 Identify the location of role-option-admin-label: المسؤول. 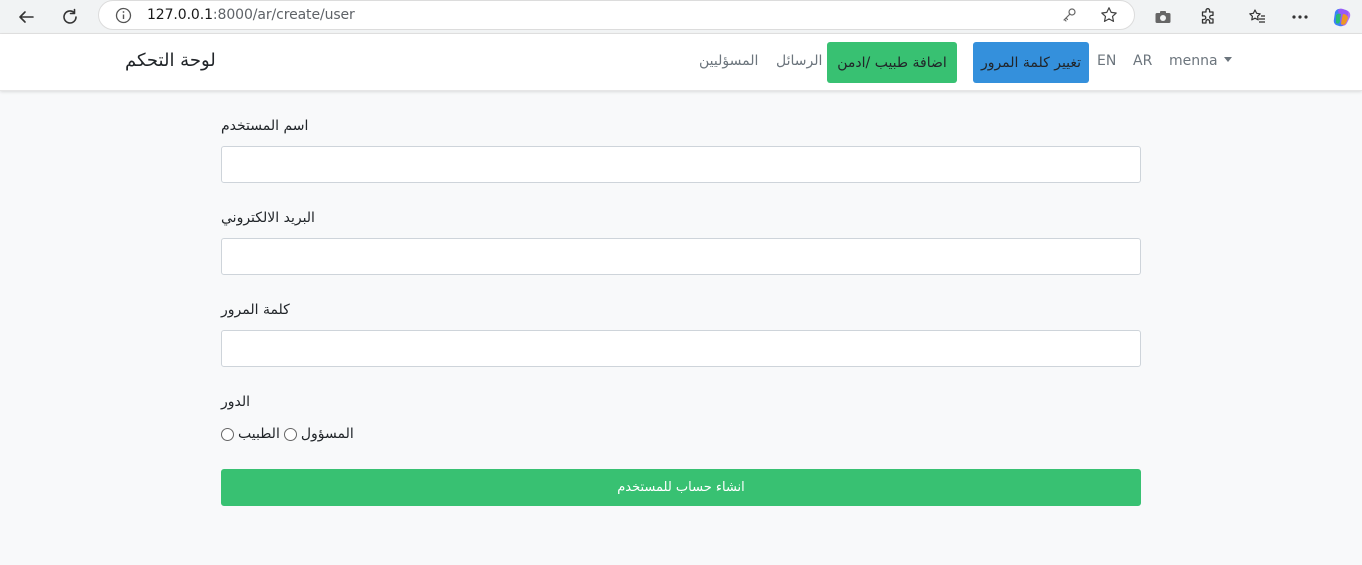
(327, 434).